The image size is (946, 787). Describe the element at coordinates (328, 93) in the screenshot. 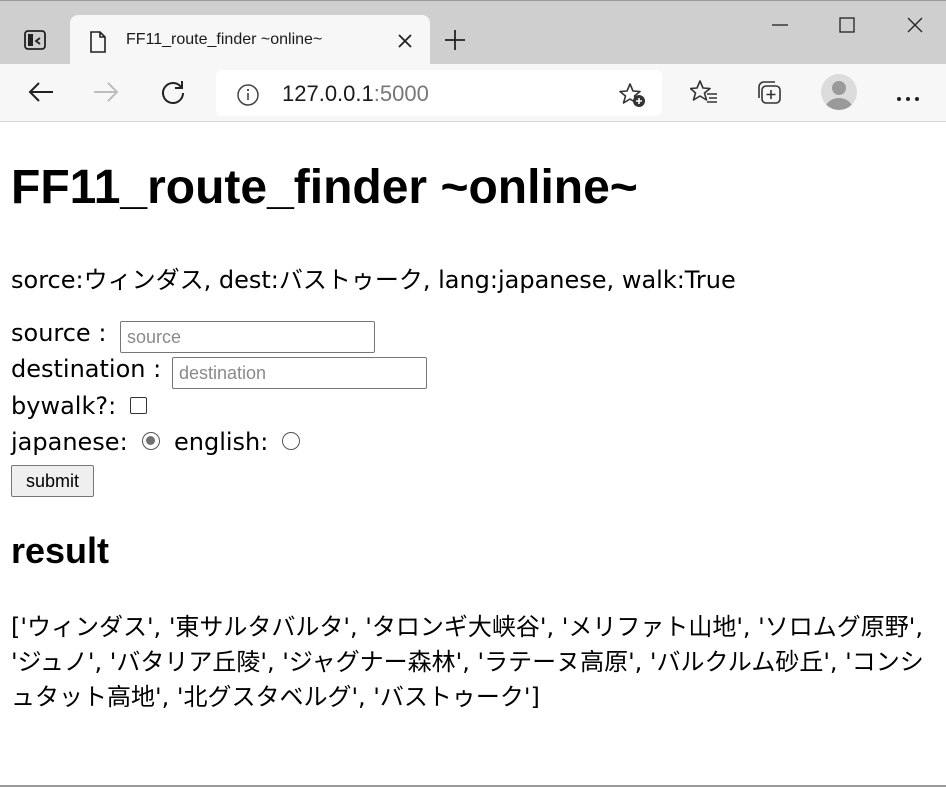

I see `url-host: 127.0.0.1` at that location.